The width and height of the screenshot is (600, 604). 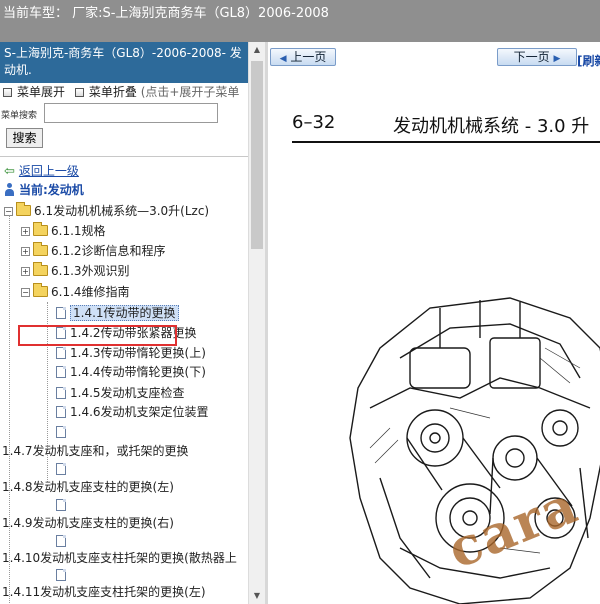 I want to click on collapse-icon, so click(x=79, y=92).